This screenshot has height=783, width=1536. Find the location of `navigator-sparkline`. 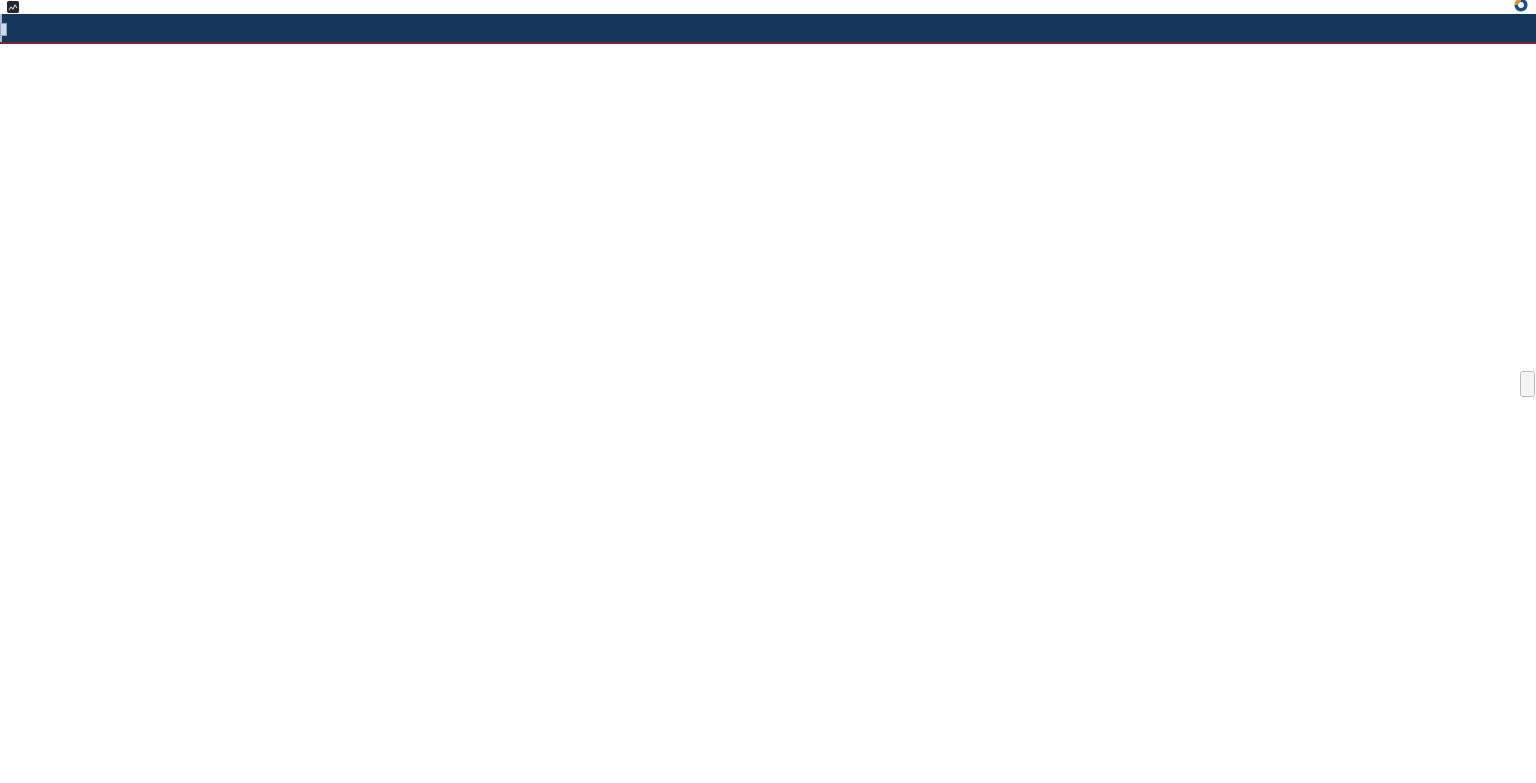

navigator-sparkline is located at coordinates (768, 28).